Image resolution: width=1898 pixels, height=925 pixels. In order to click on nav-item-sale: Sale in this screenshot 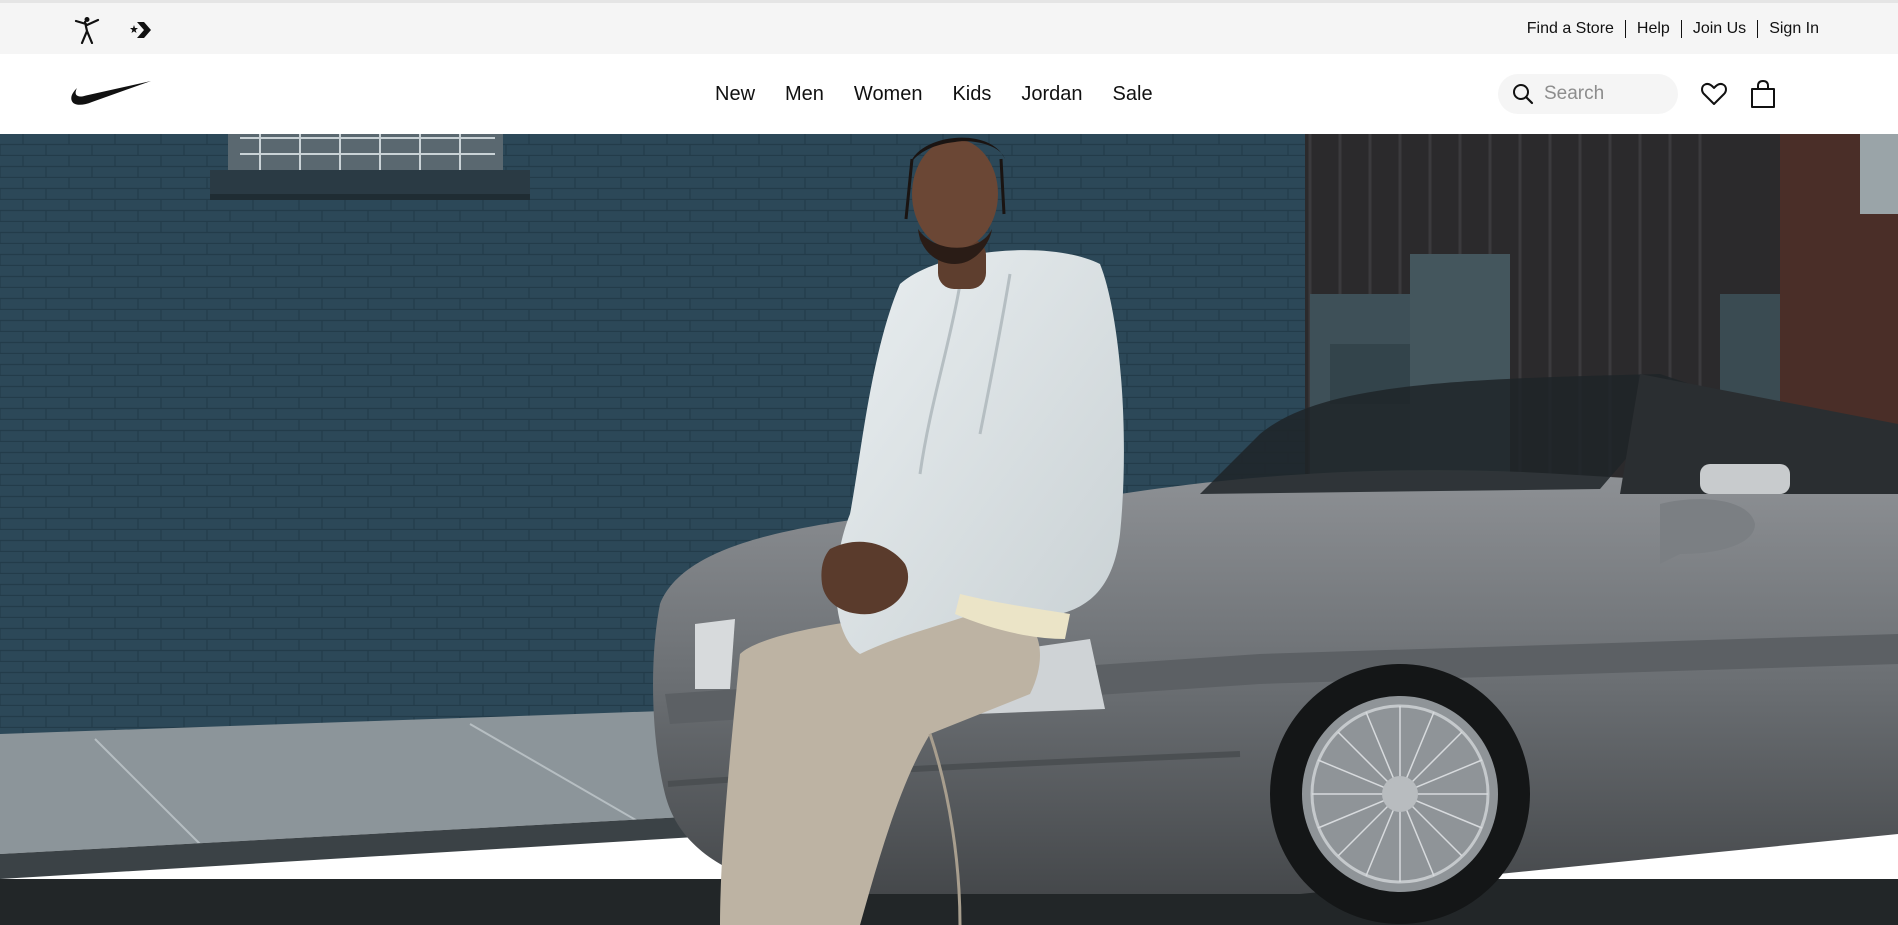, I will do `click(1133, 94)`.